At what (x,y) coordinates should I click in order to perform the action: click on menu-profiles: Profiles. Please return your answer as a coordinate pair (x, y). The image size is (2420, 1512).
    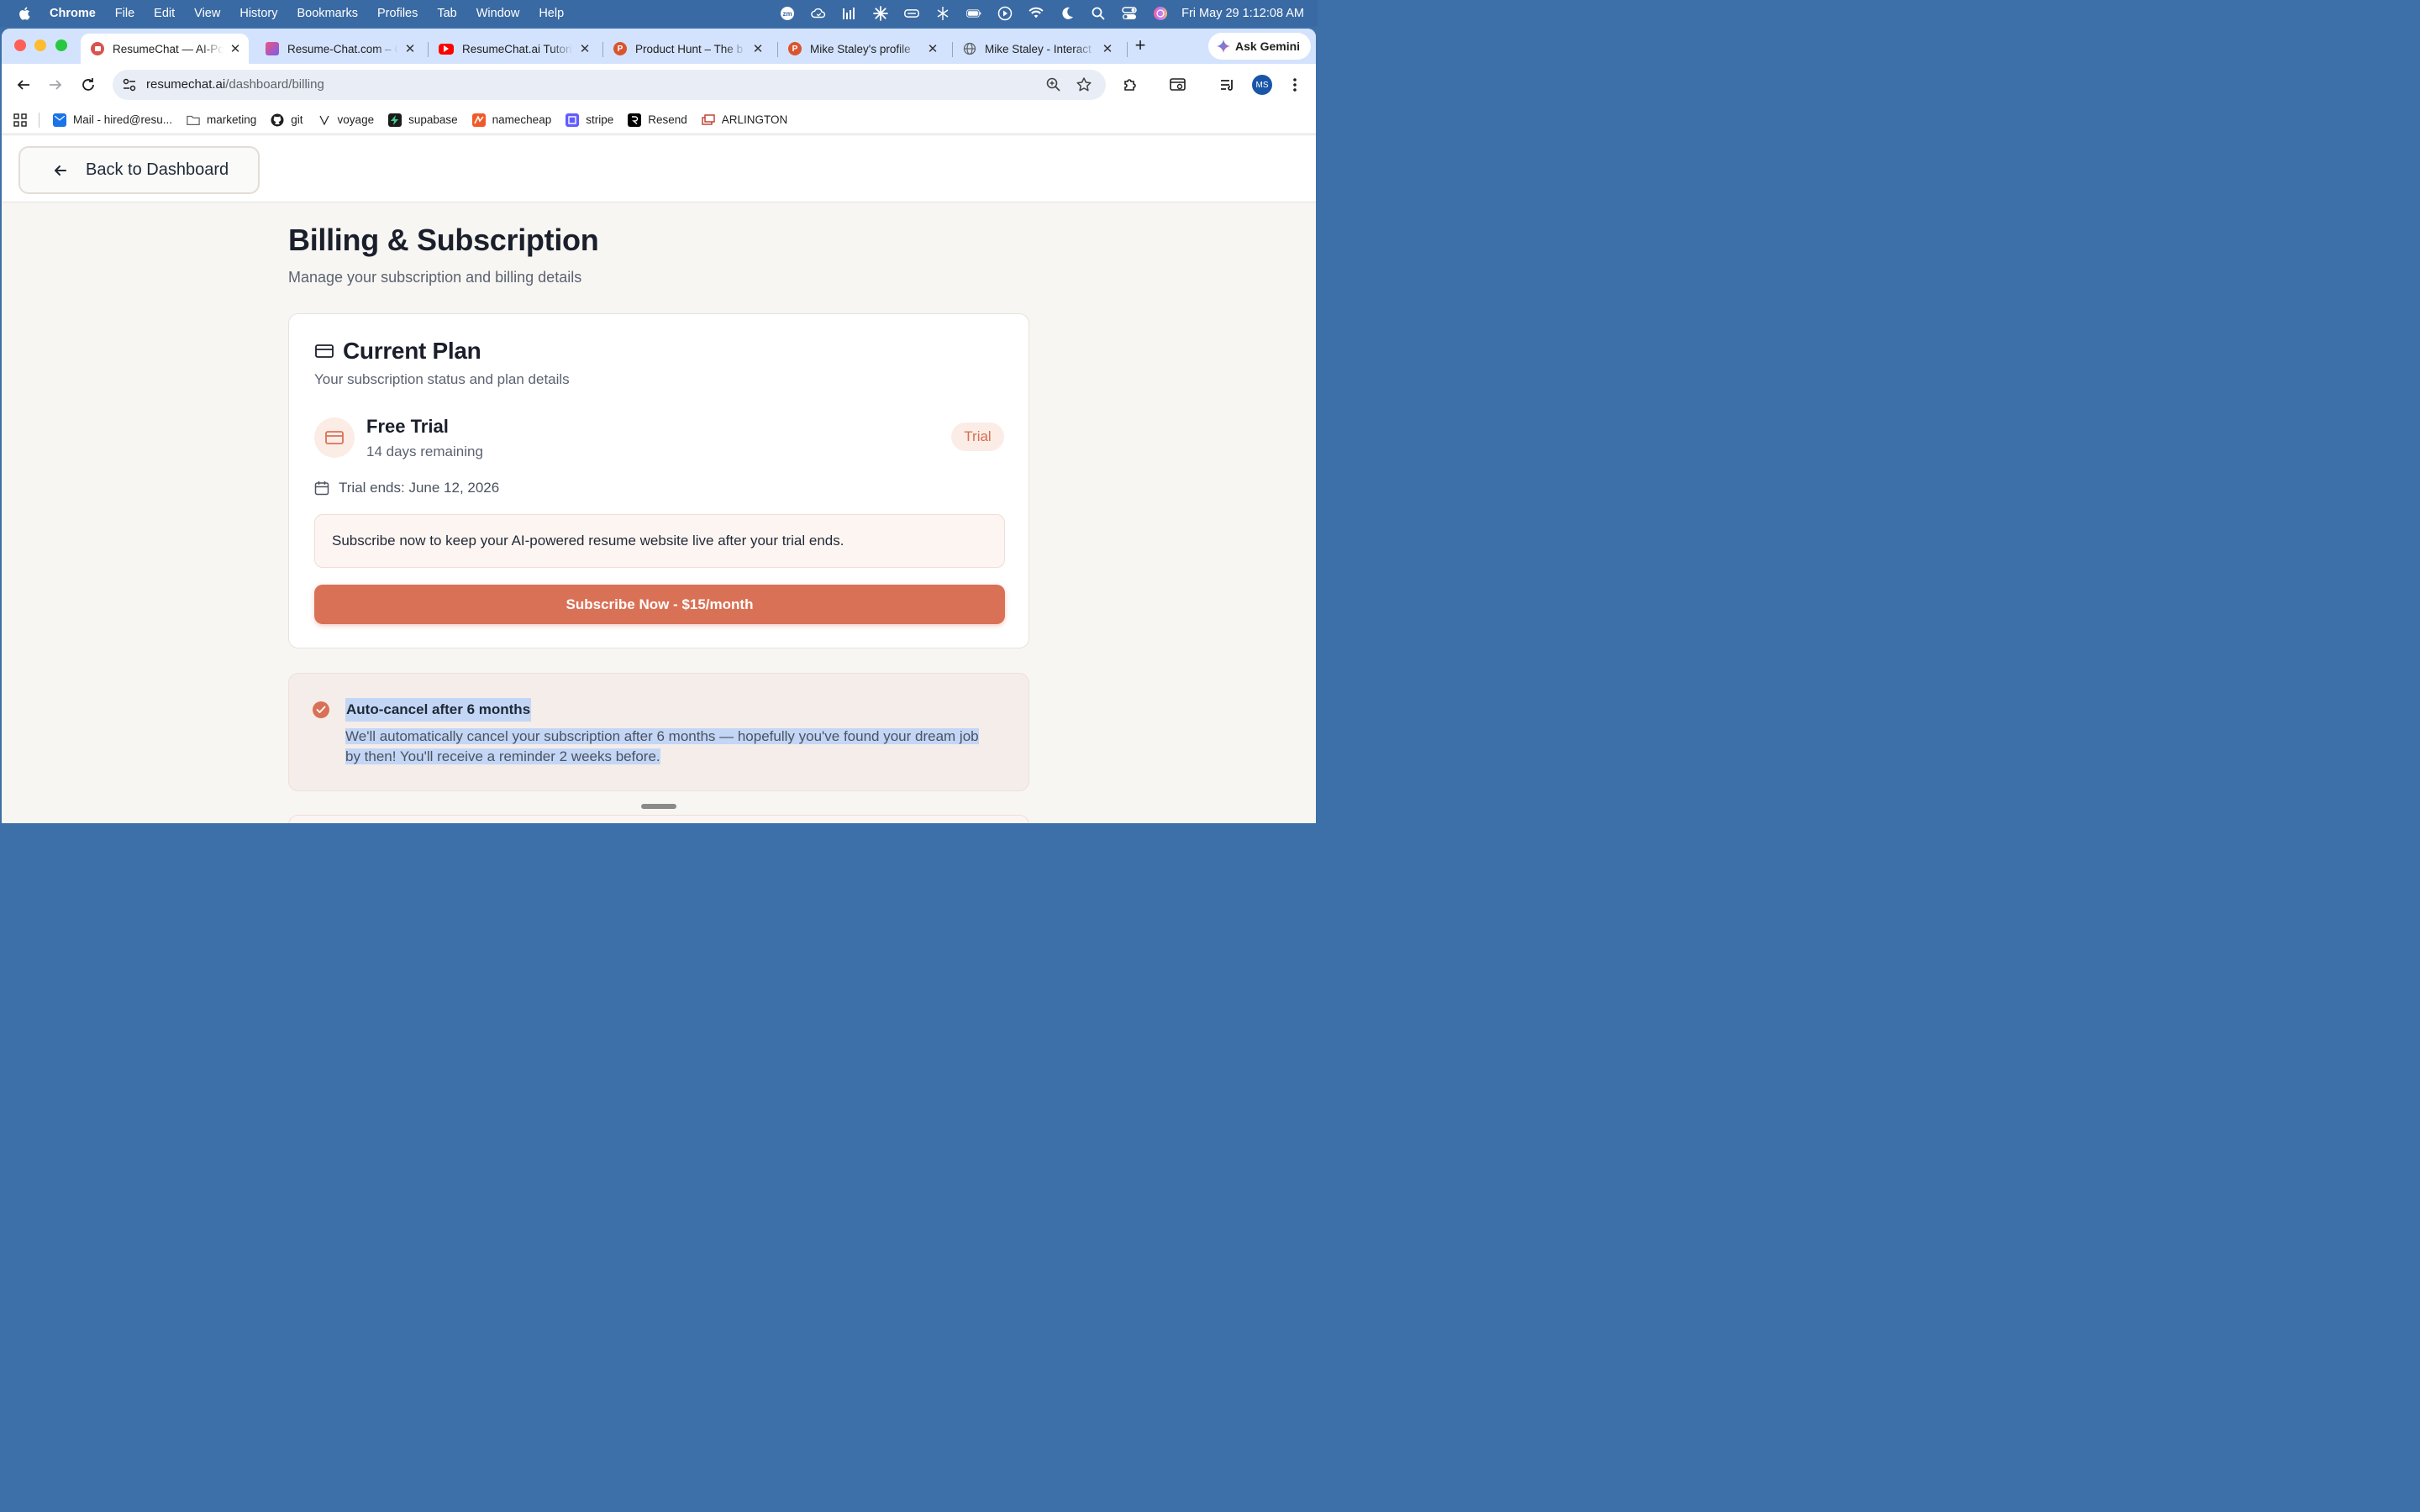
    Looking at the image, I should click on (397, 13).